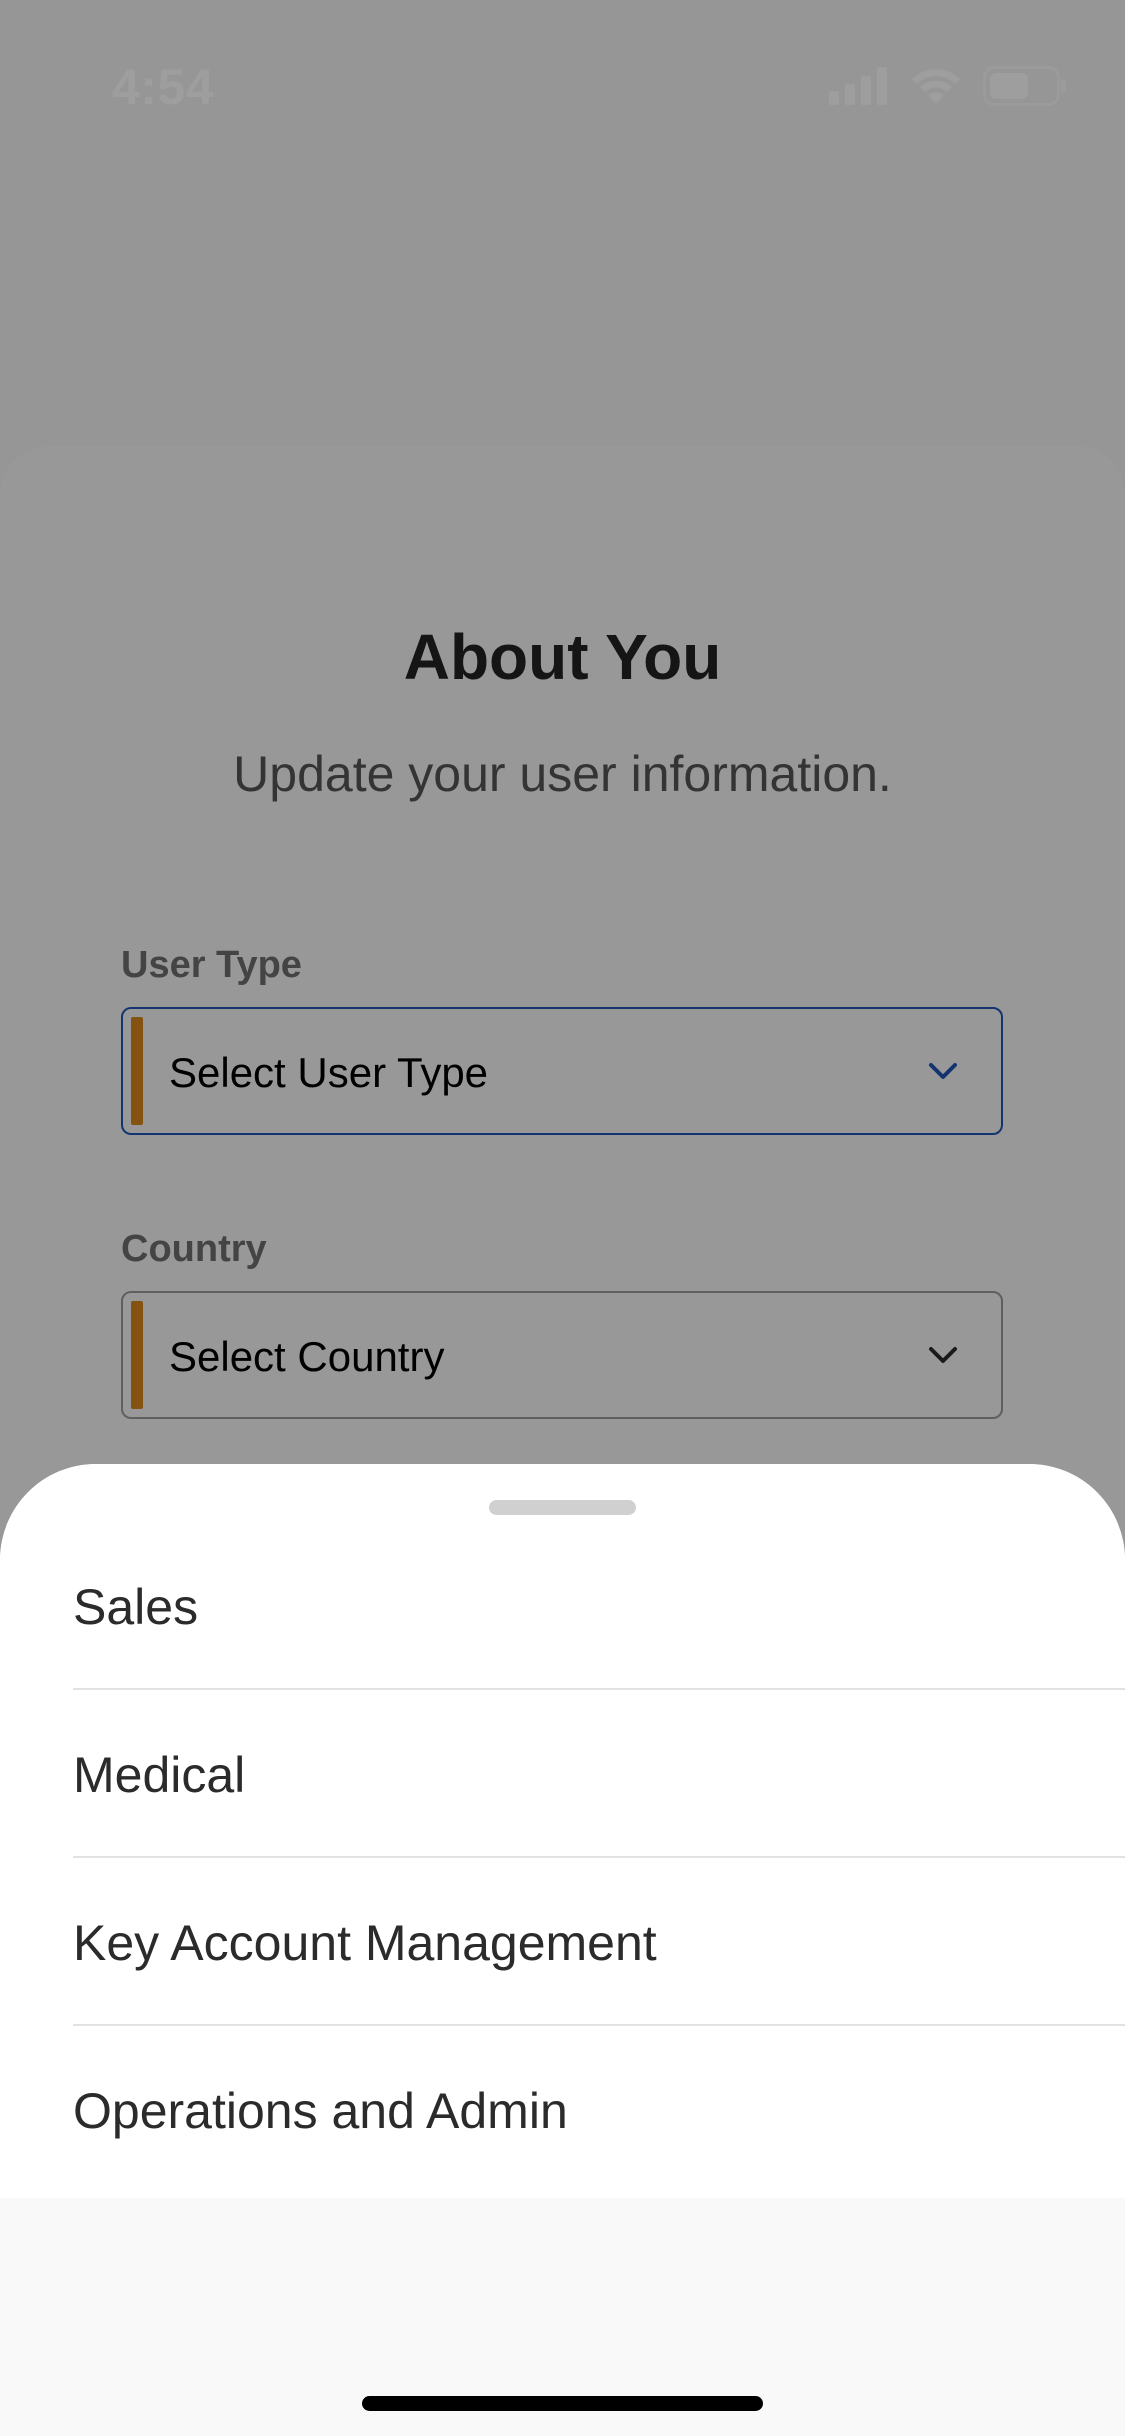 Image resolution: width=1125 pixels, height=2436 pixels. What do you see at coordinates (562, 2403) in the screenshot?
I see `home-indicator` at bounding box center [562, 2403].